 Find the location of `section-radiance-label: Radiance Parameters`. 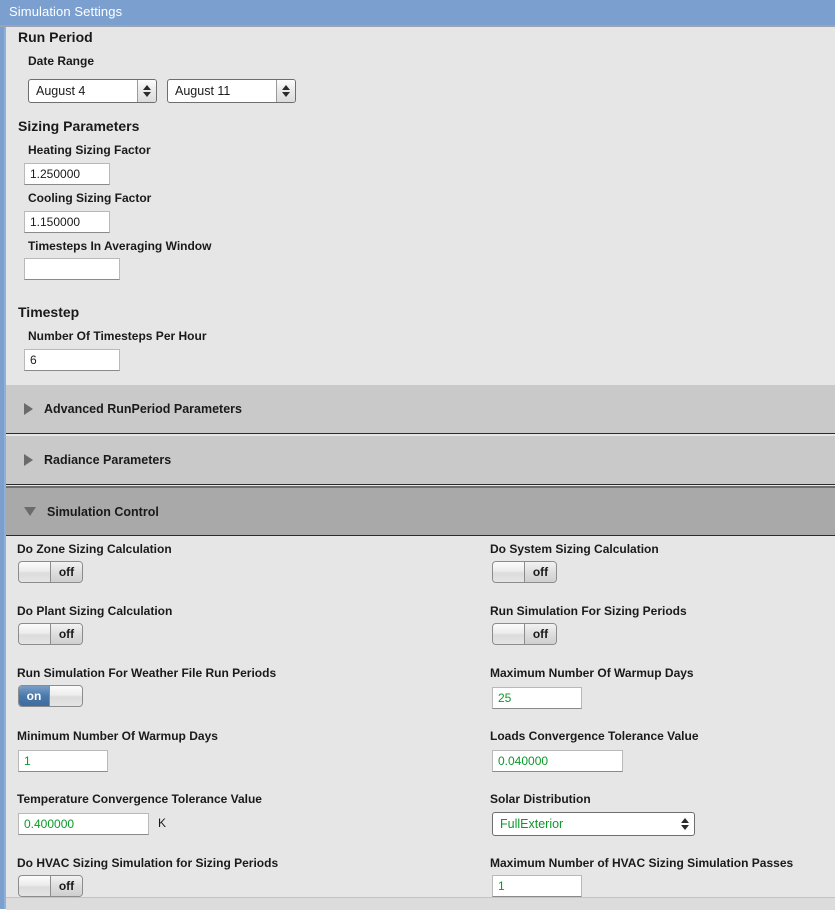

section-radiance-label: Radiance Parameters is located at coordinates (108, 460).